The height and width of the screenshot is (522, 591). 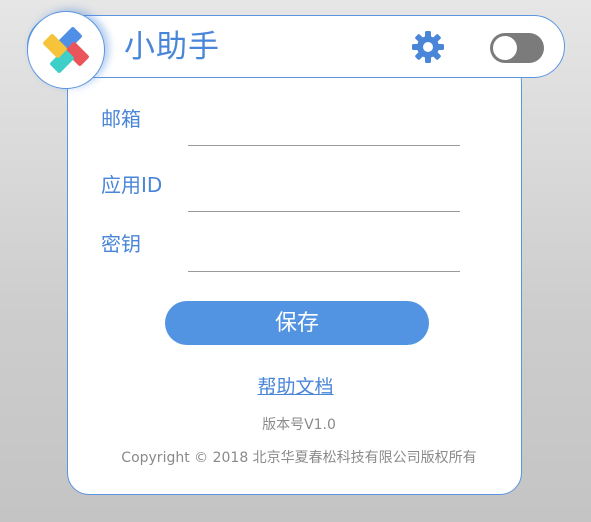 What do you see at coordinates (324, 258) in the screenshot?
I see `secret-field` at bounding box center [324, 258].